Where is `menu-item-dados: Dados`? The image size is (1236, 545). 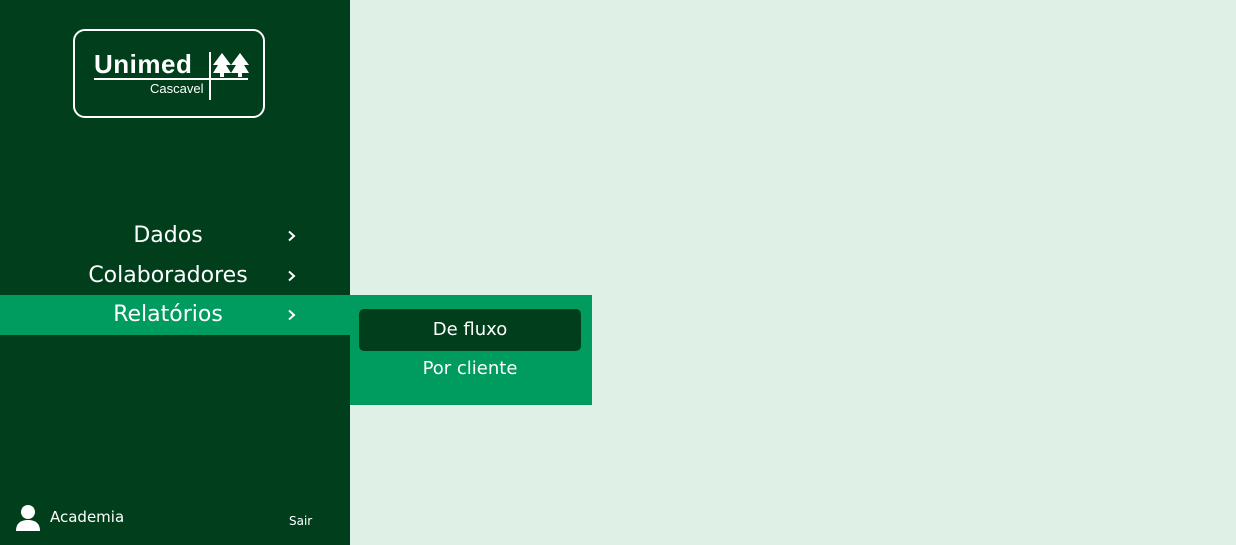 menu-item-dados: Dados is located at coordinates (175, 236).